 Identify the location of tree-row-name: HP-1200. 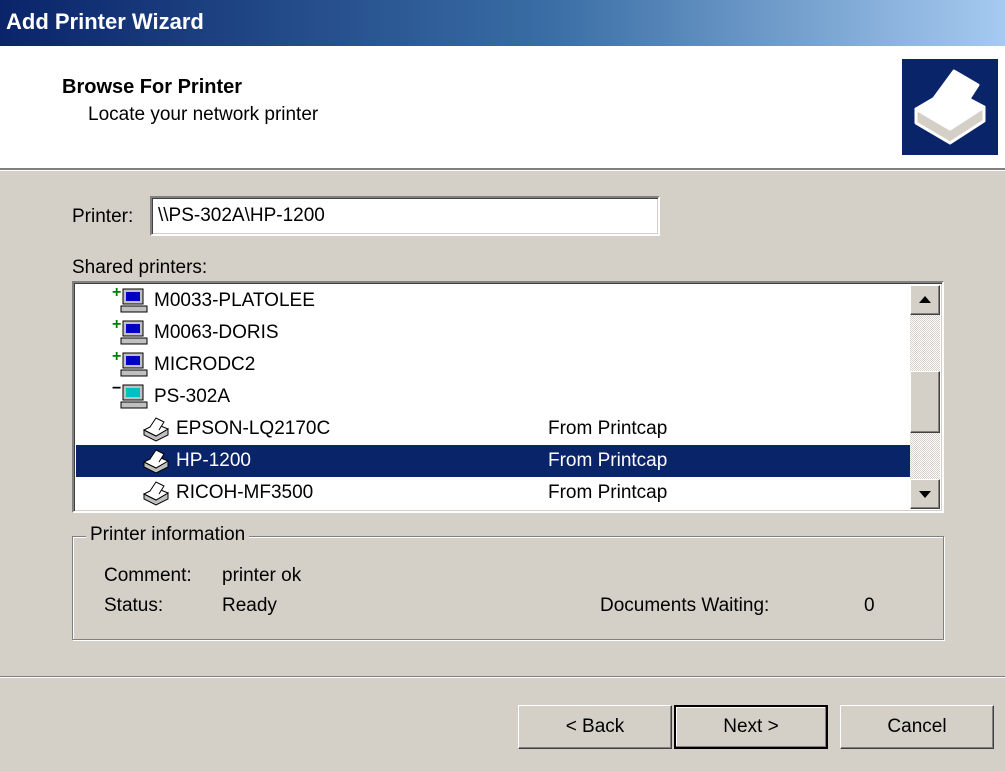
(213, 460).